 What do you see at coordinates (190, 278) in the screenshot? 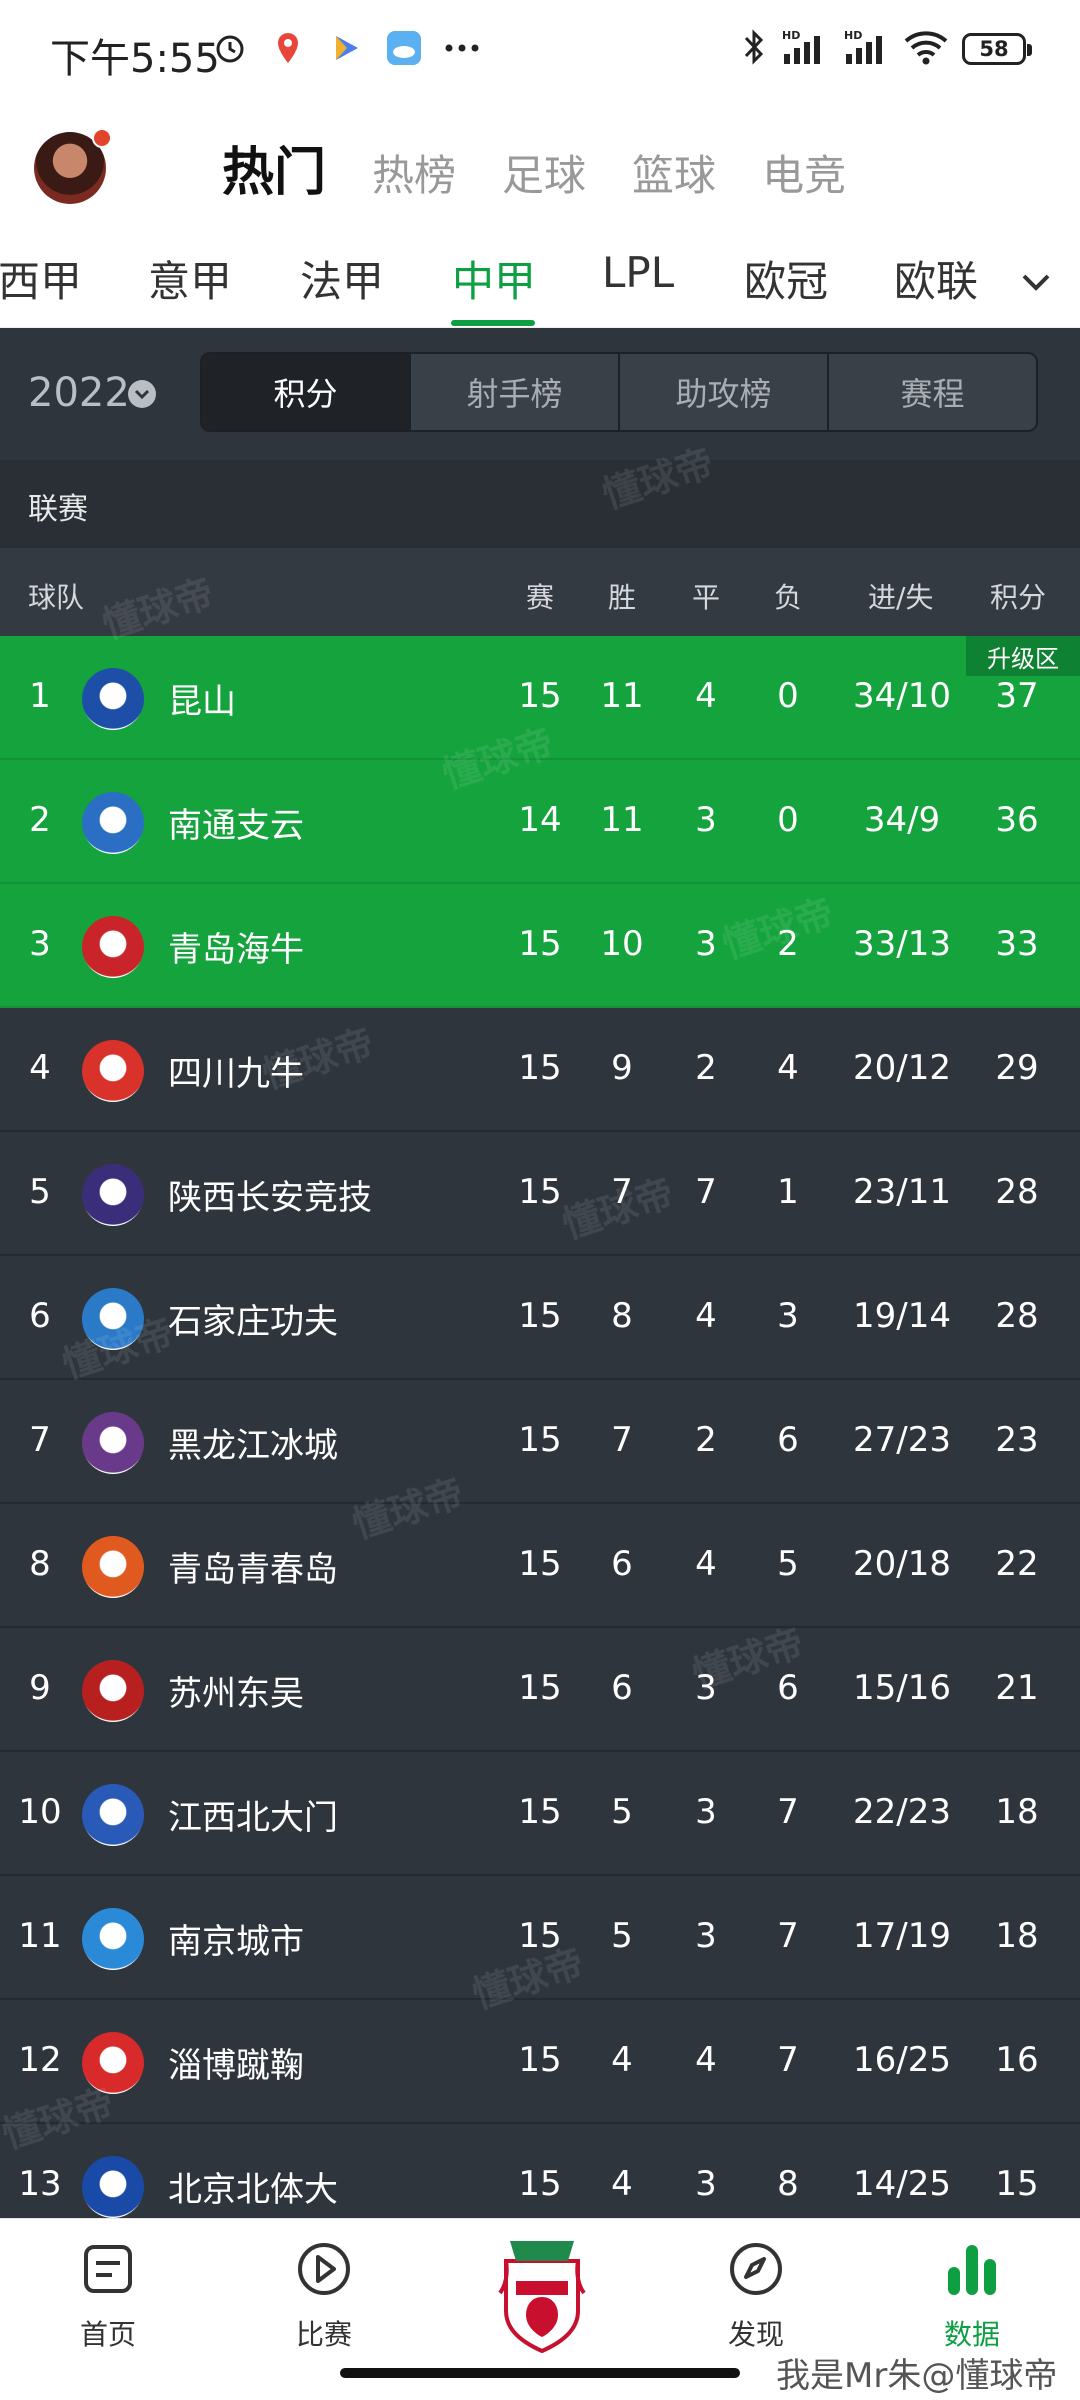
I see `league-tab-serie-a: 意甲` at bounding box center [190, 278].